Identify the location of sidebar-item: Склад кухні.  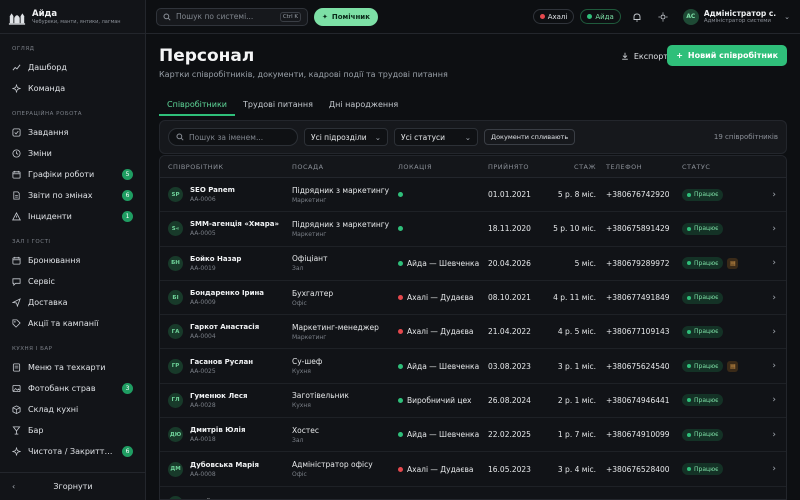
(72, 409).